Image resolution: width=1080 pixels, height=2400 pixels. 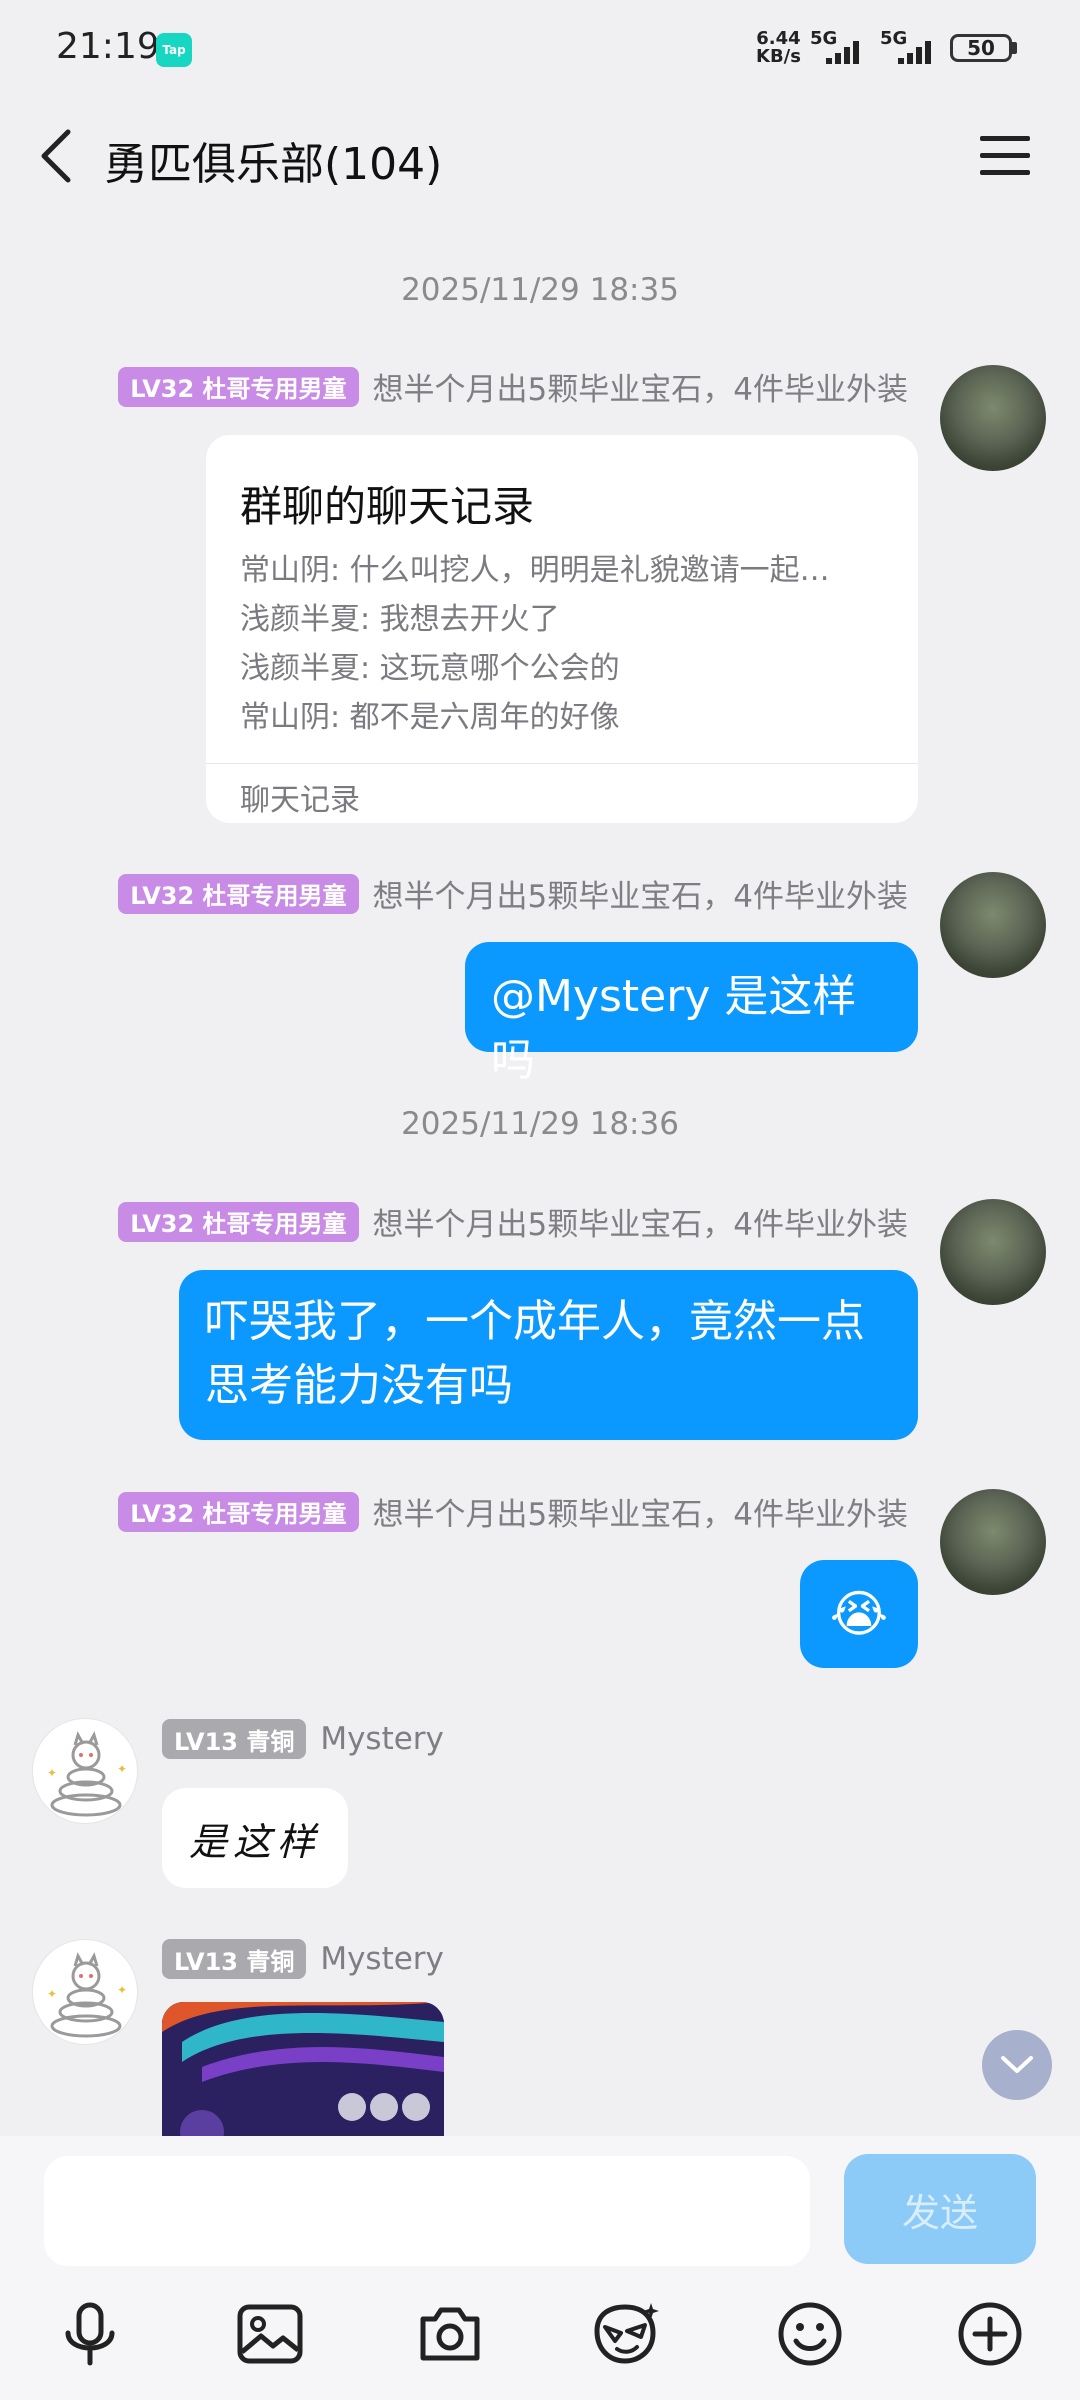 I want to click on message-bubble: 吓哭我了，一个成年人，竟然一点 思考能力没有吗, so click(x=548, y=1355).